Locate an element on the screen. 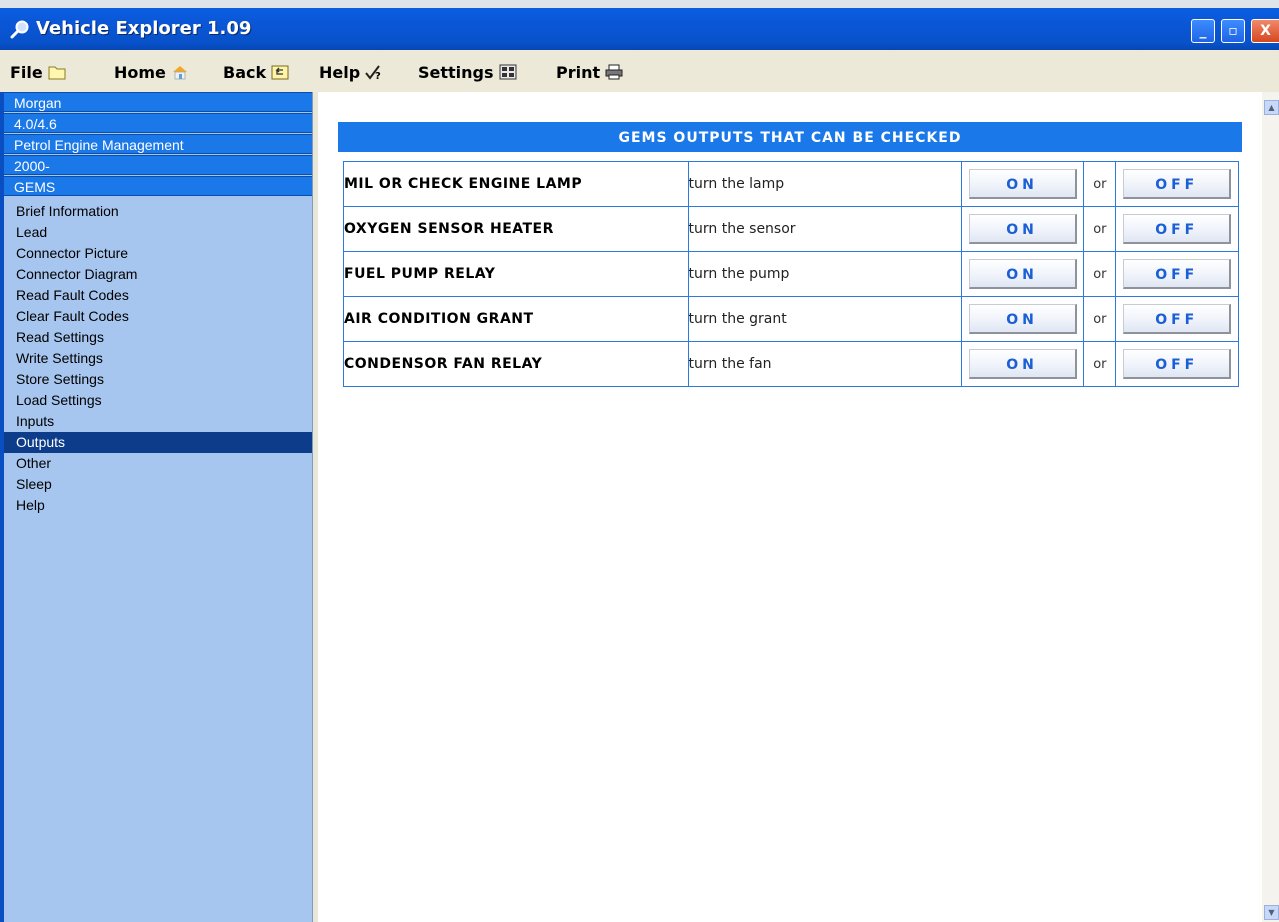 This screenshot has height=922, width=1279. chevron-down-icon: ▼ is located at coordinates (1271, 912).